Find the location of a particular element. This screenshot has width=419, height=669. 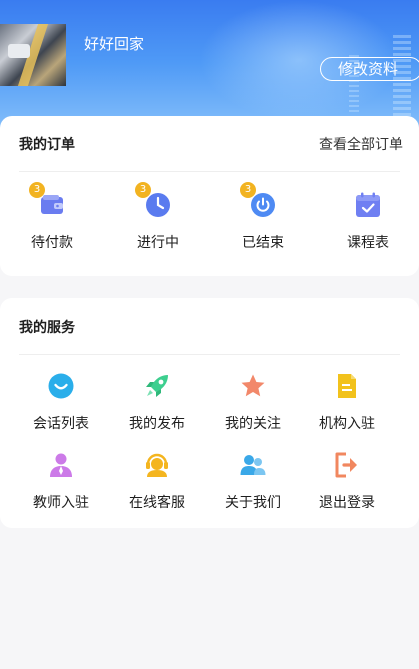

calendar-icon is located at coordinates (368, 205).